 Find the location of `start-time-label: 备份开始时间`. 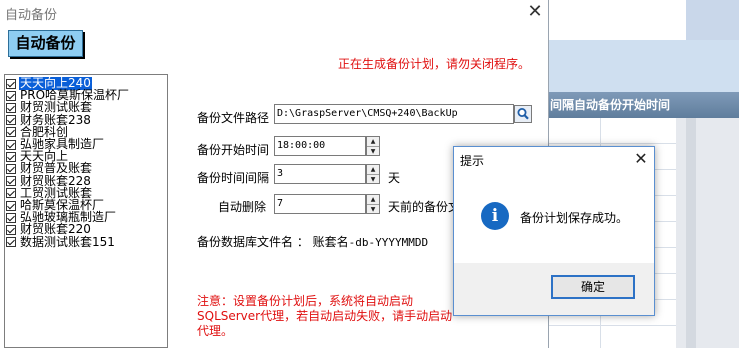

start-time-label: 备份开始时间 is located at coordinates (233, 150).